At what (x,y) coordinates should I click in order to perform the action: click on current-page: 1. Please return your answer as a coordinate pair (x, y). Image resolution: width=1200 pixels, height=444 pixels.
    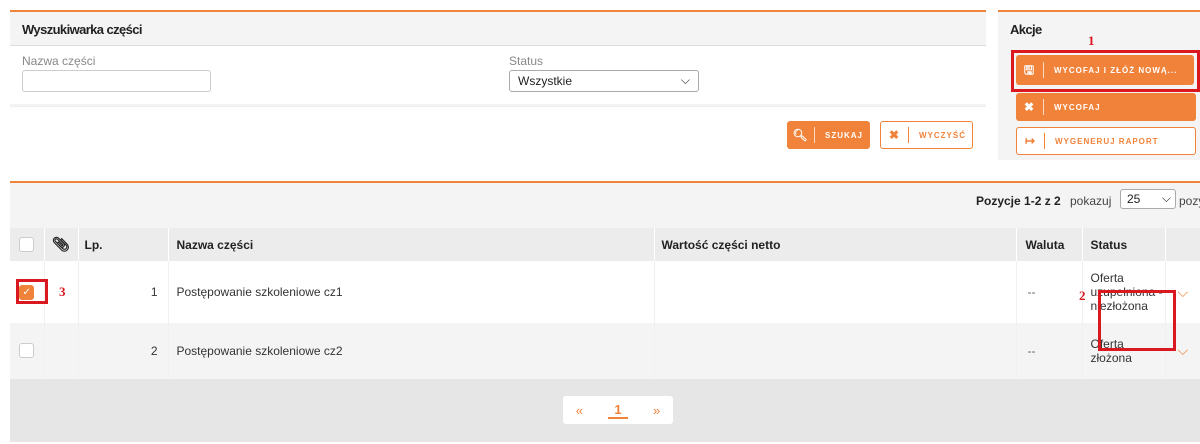
    Looking at the image, I should click on (618, 410).